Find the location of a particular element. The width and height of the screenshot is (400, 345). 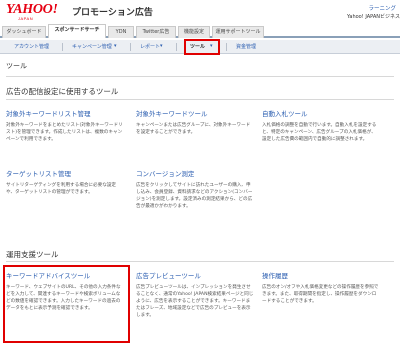

tool-link-negative-keyword: 対象外キーワードツール is located at coordinates (172, 113).